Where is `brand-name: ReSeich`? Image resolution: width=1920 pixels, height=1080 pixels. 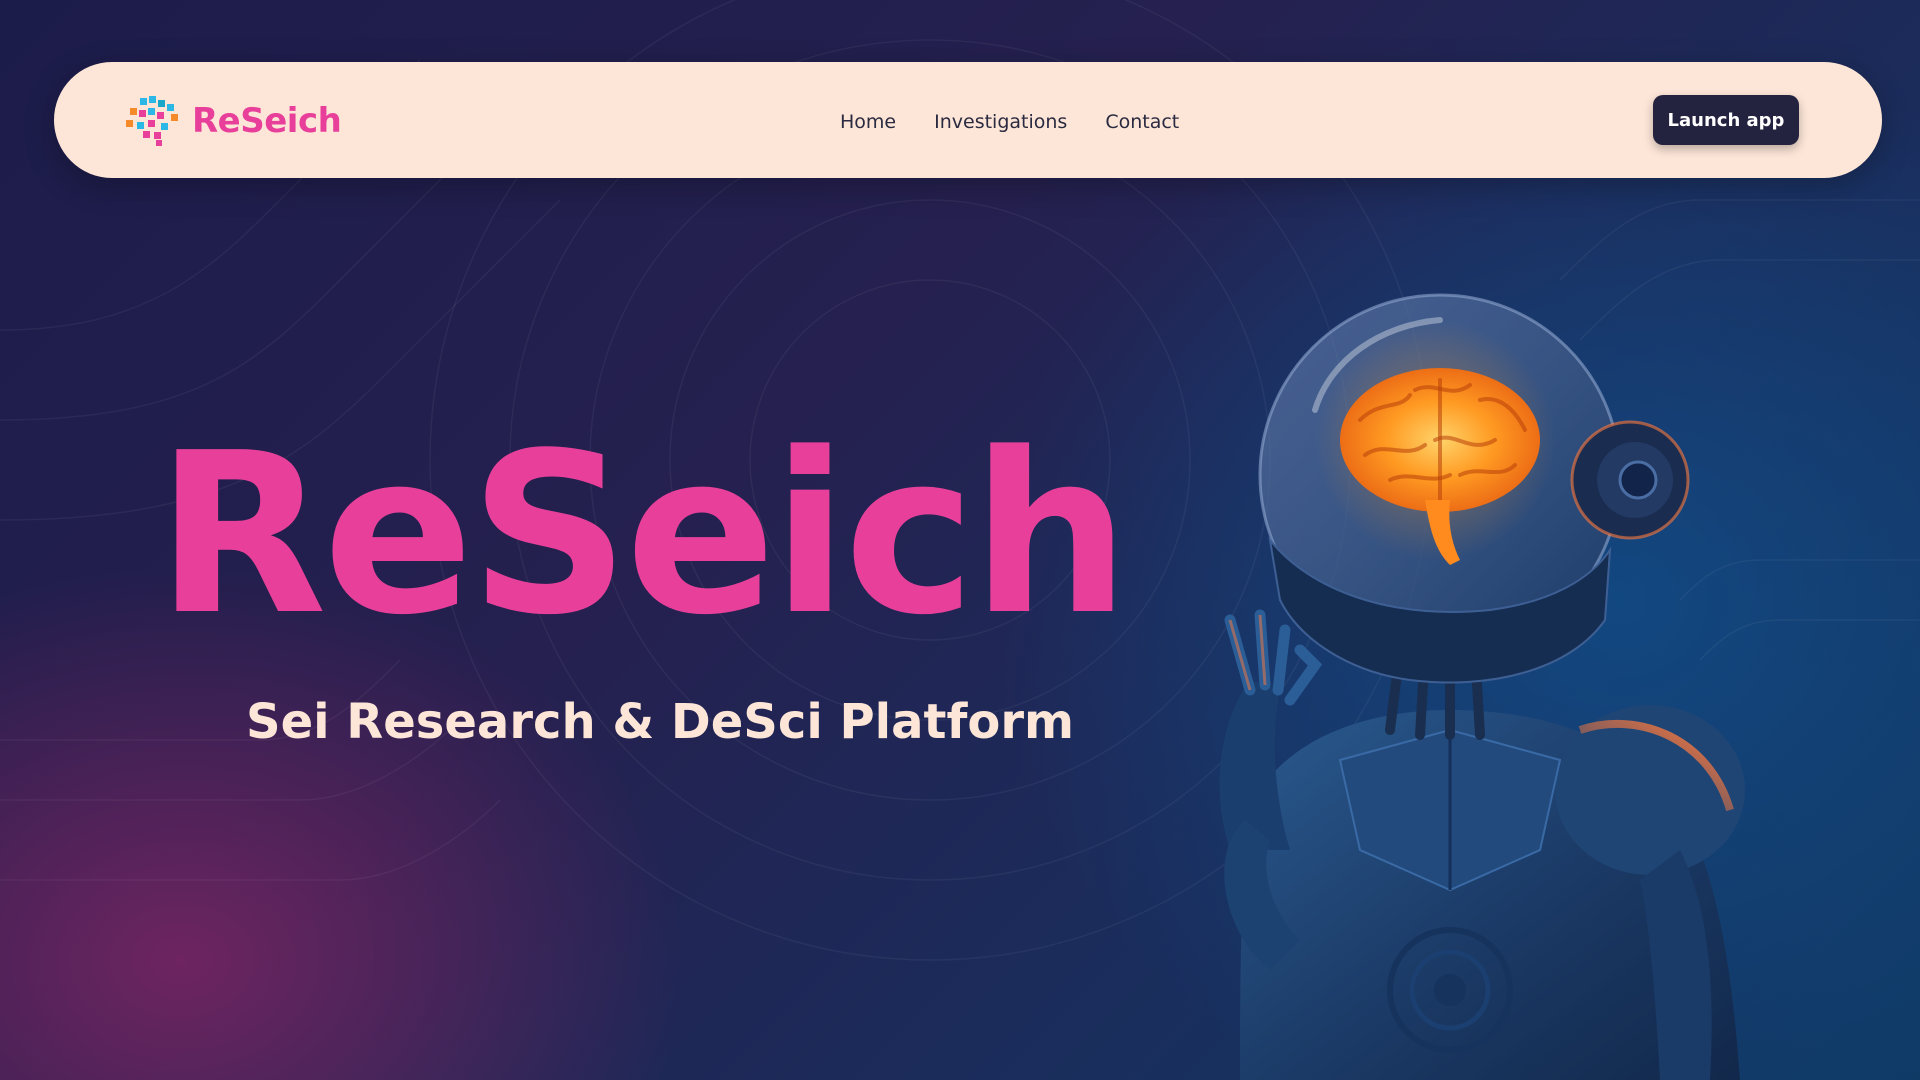
brand-name: ReSeich is located at coordinates (267, 121).